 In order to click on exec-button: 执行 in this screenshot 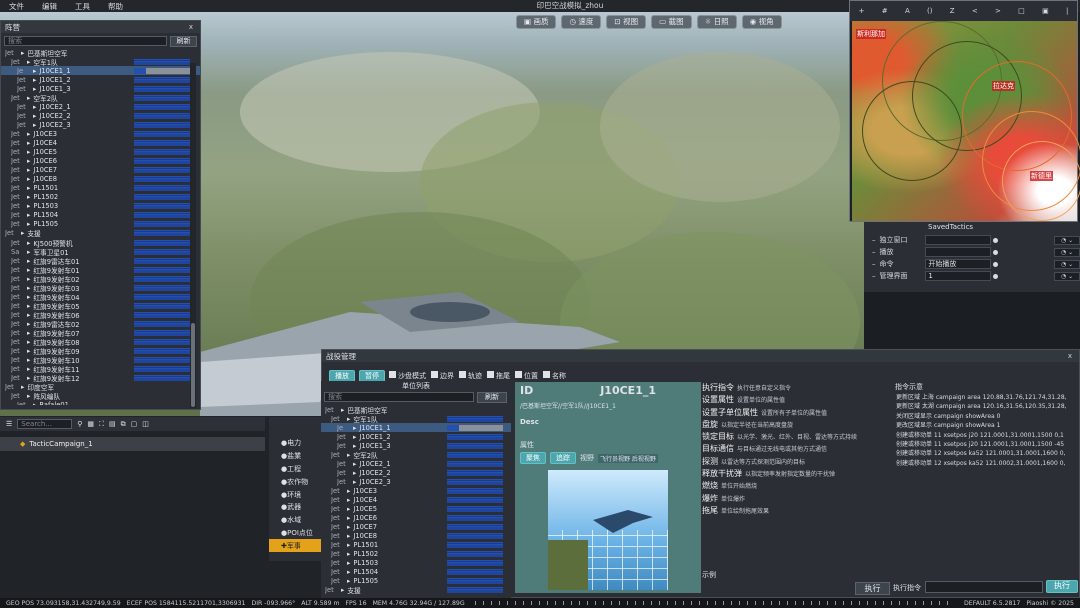, I will do `click(872, 588)`.